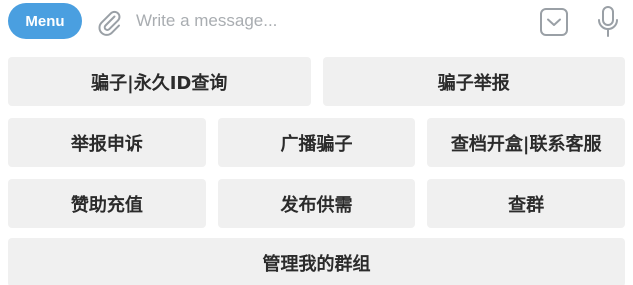  I want to click on message-input, so click(326, 21).